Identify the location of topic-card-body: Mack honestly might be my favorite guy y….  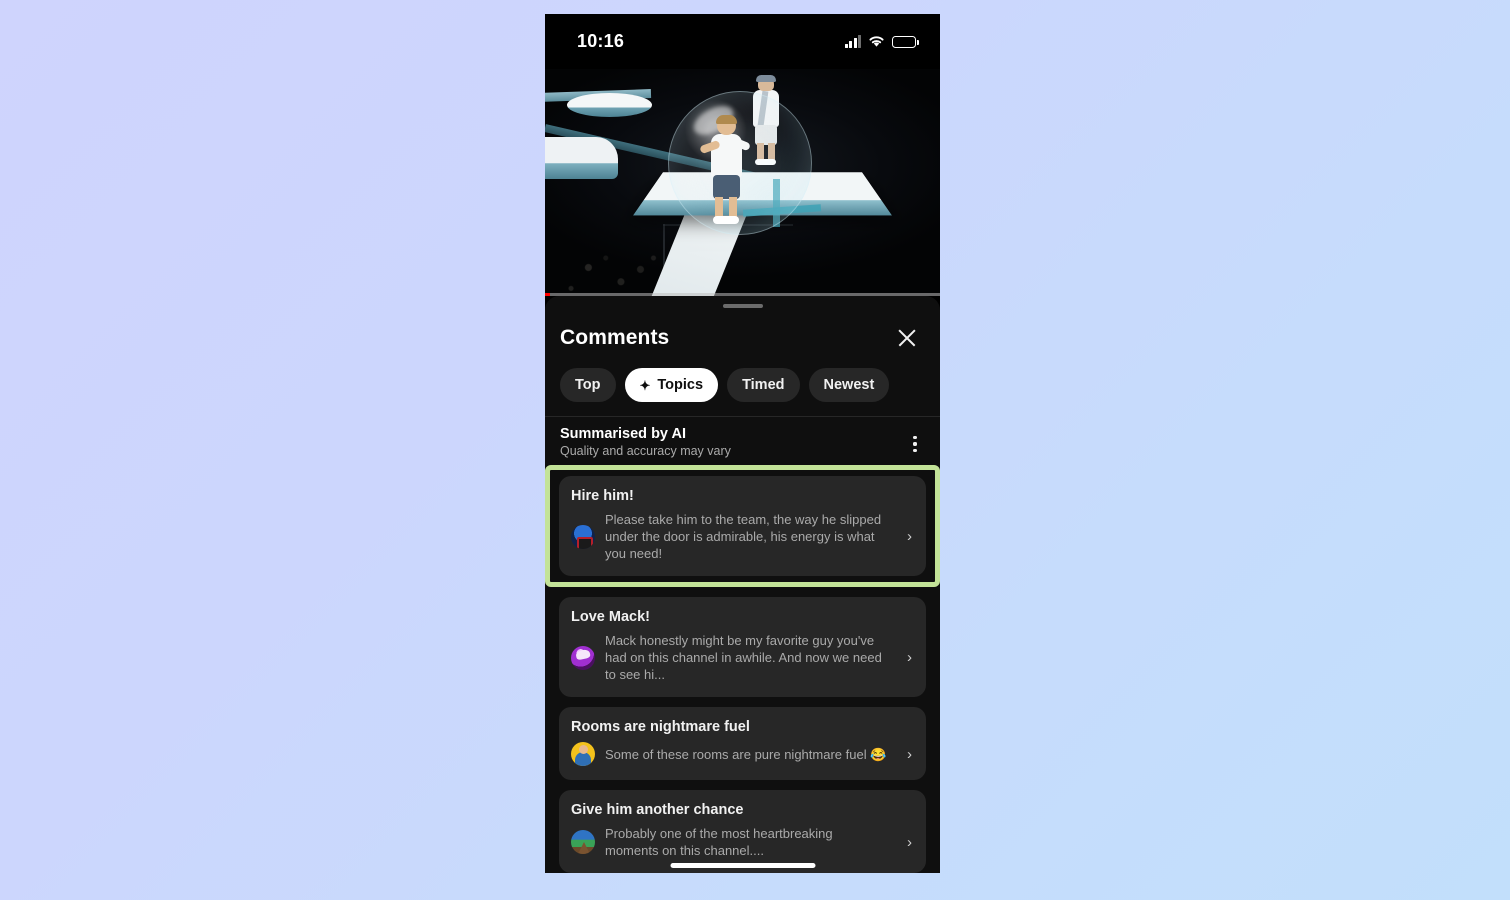
(741, 657).